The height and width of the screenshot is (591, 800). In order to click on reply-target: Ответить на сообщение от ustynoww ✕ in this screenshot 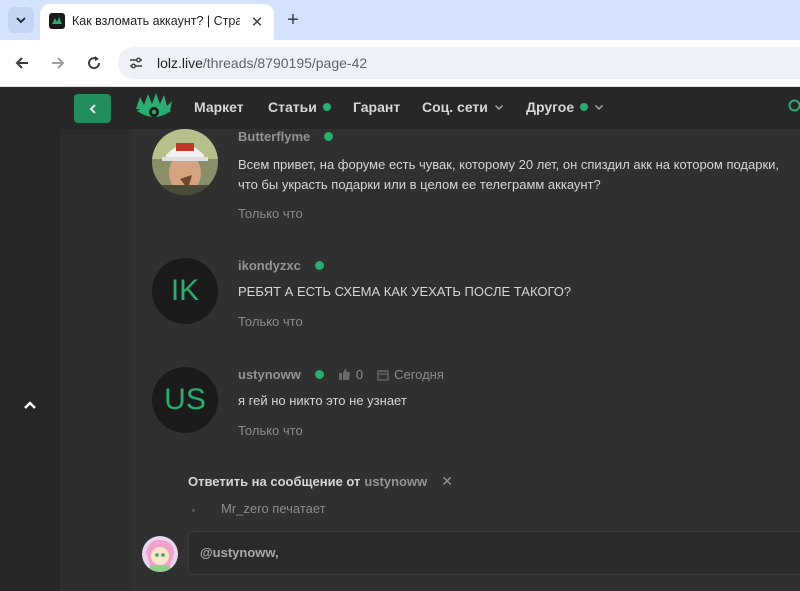, I will do `click(320, 481)`.